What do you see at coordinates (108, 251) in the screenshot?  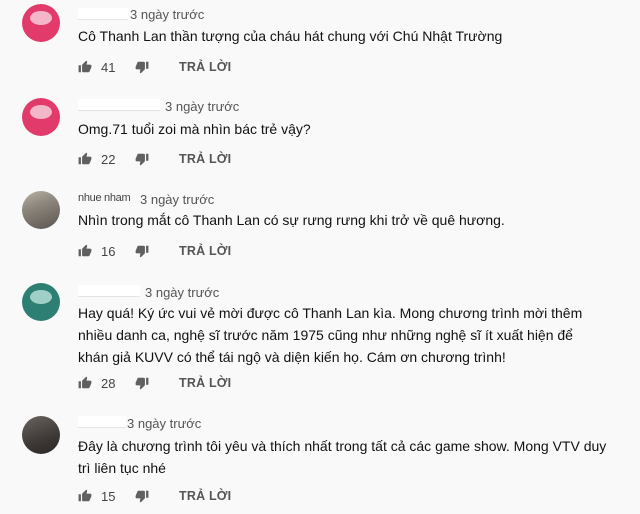 I see `like-count: 16` at bounding box center [108, 251].